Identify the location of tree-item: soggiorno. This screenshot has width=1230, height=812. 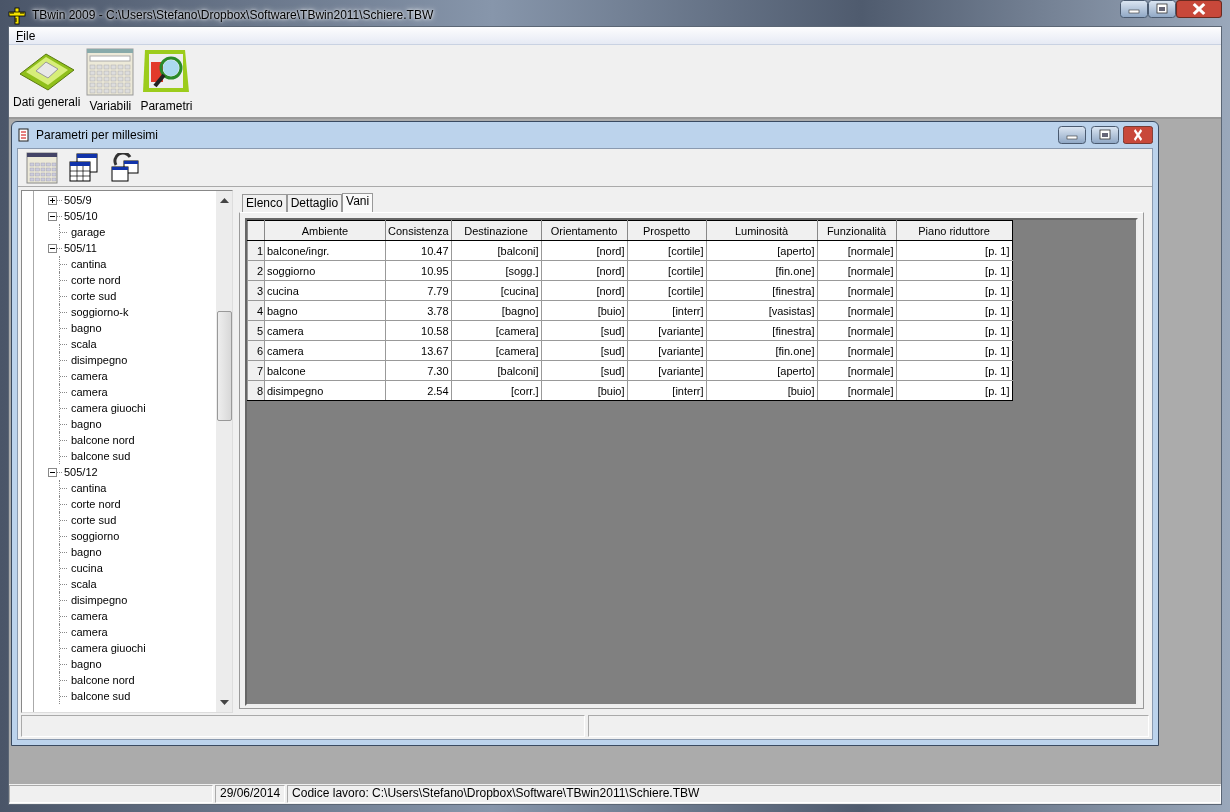
(95, 536).